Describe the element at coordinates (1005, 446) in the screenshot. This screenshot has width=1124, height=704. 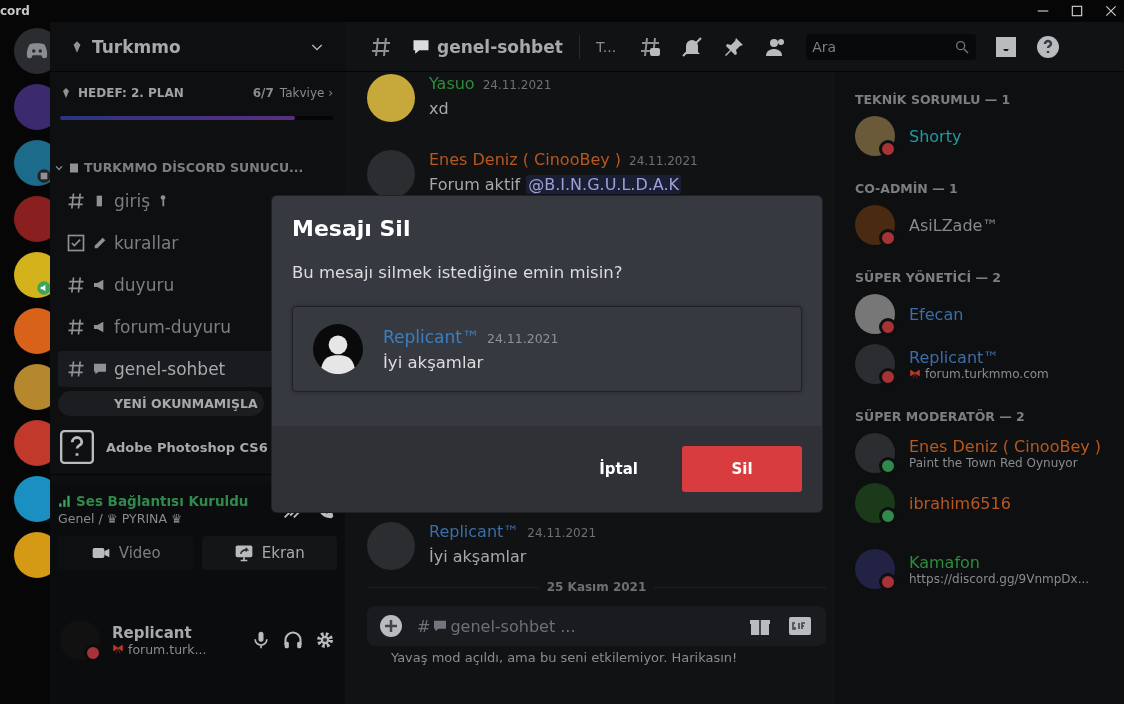
I see `member-name: Enes Deniz ( CinooBey )` at that location.